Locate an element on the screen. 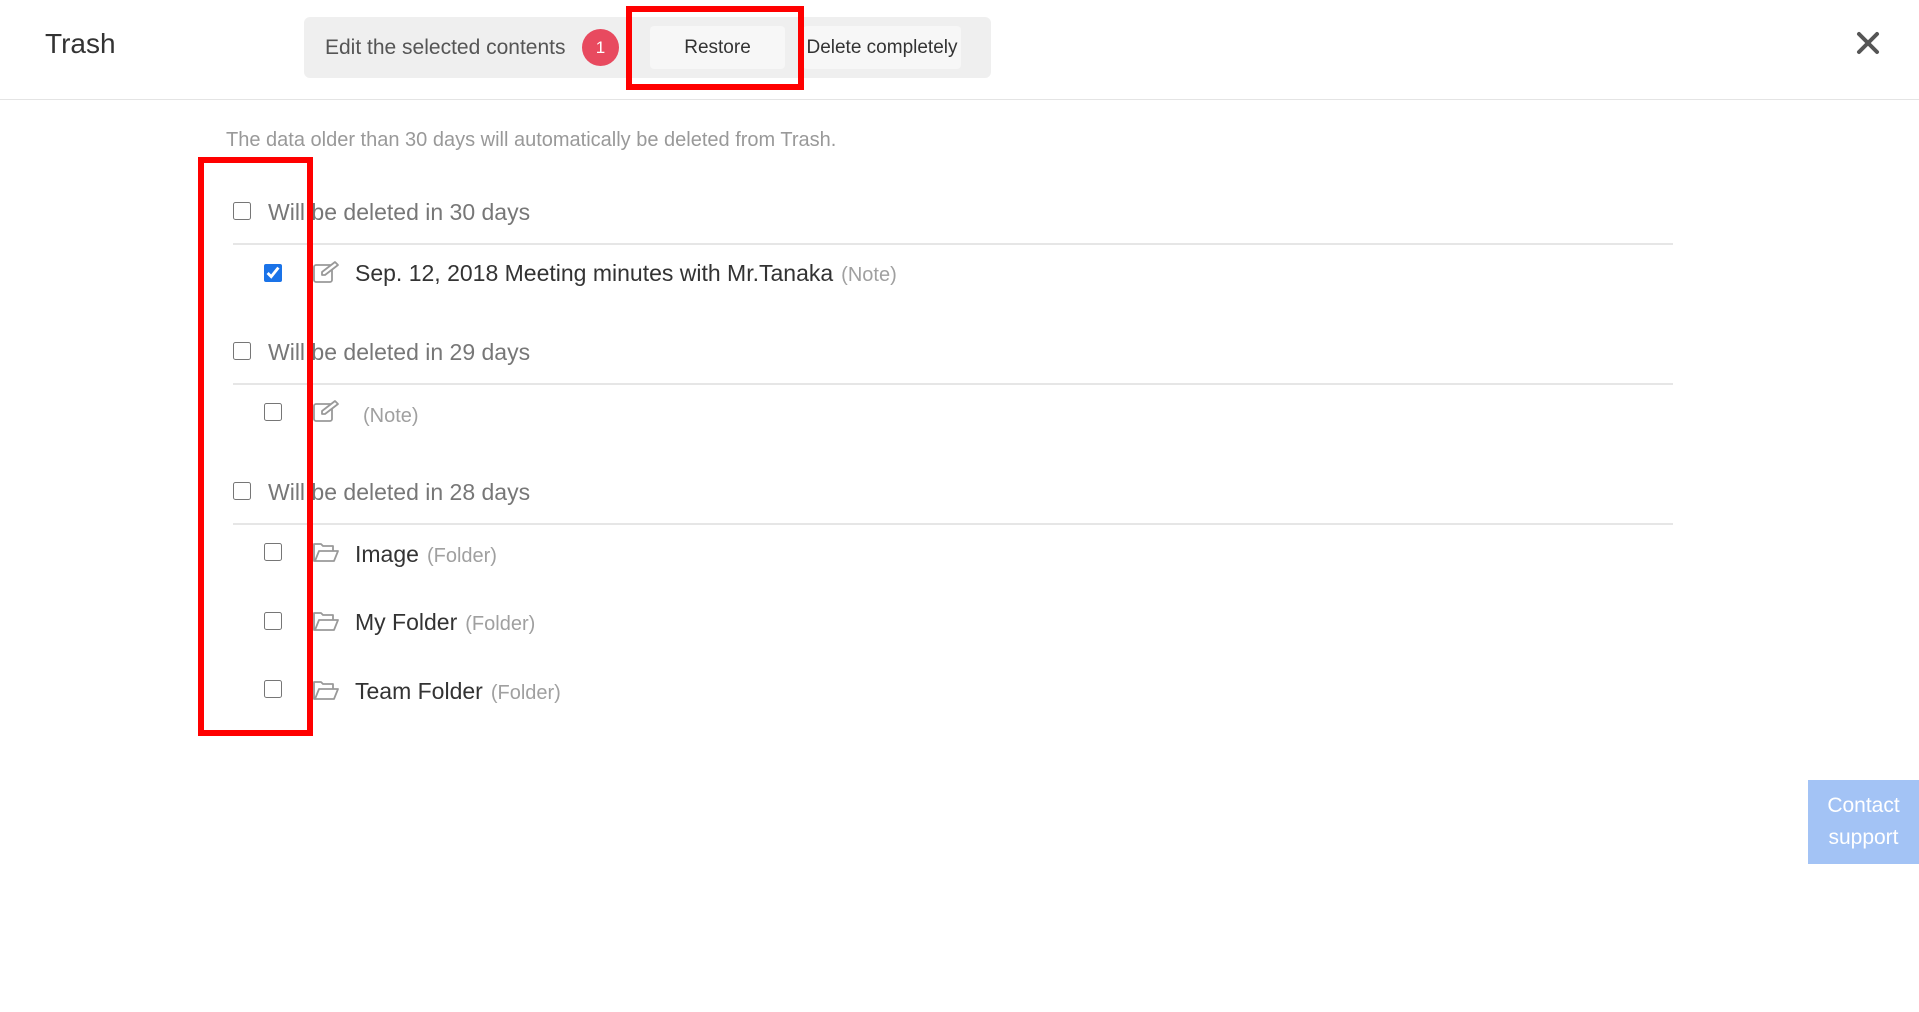  group-checkbox-29-days is located at coordinates (242, 351).